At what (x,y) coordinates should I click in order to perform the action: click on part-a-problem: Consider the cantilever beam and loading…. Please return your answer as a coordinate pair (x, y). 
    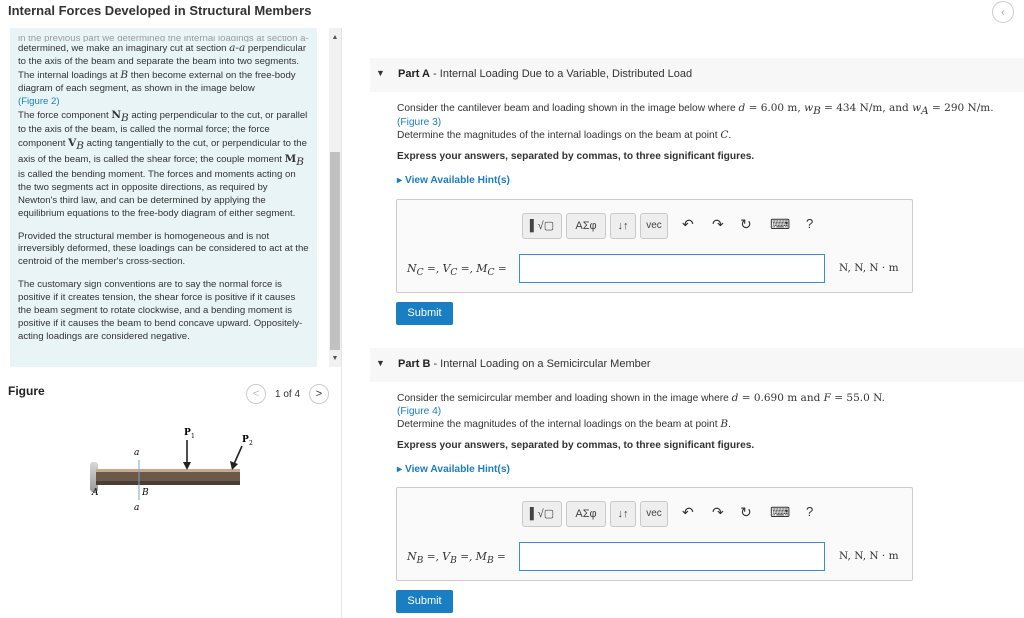
    Looking at the image, I should click on (695, 110).